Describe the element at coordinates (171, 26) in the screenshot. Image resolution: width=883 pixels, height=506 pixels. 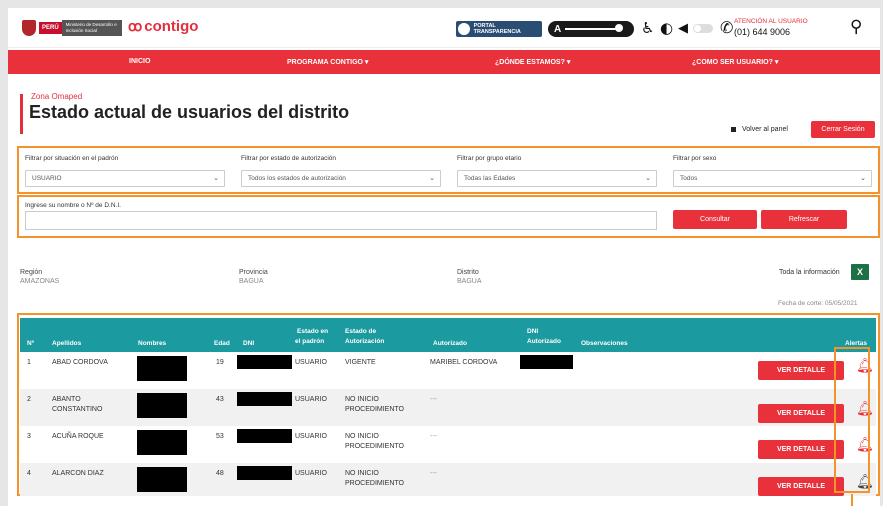
I see `brand-name: contigo` at that location.